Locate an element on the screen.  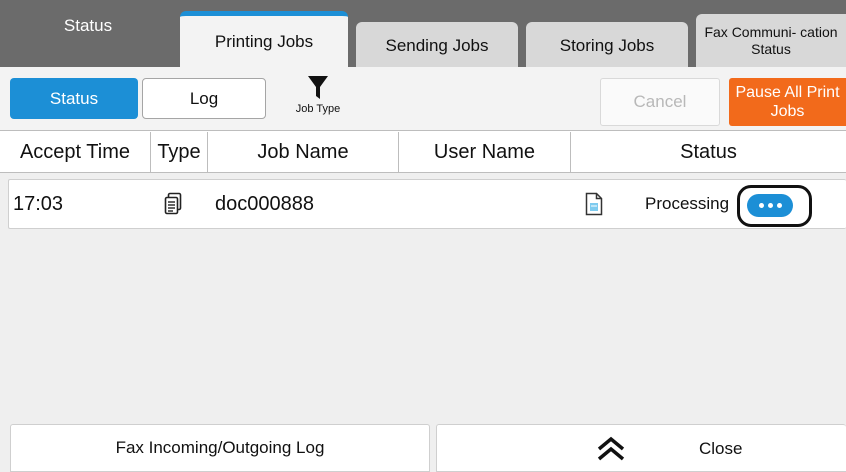
tab-status: Status is located at coordinates (88, 33).